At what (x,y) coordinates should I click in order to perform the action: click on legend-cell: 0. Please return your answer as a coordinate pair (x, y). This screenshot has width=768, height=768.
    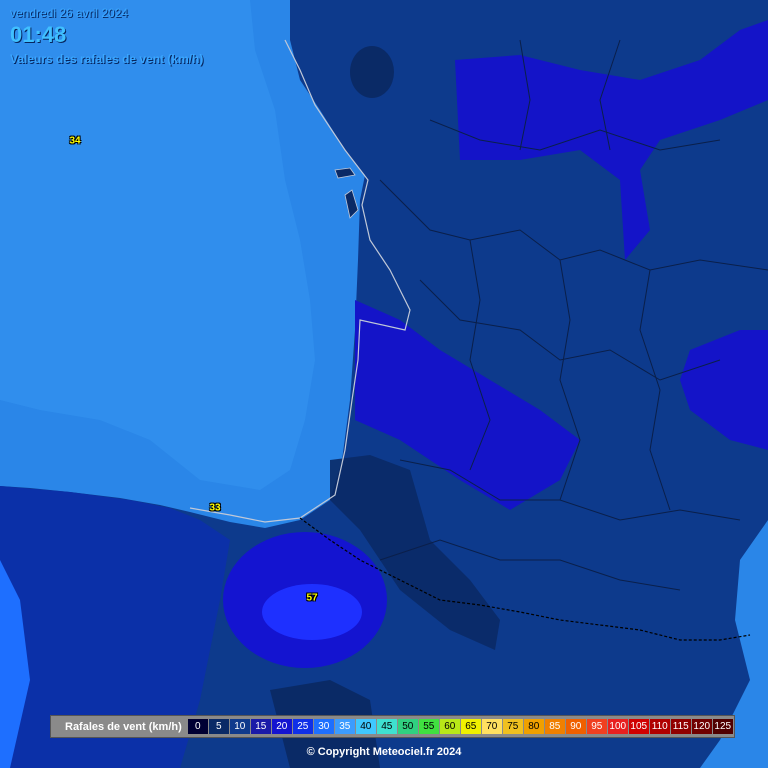
    Looking at the image, I should click on (197, 726).